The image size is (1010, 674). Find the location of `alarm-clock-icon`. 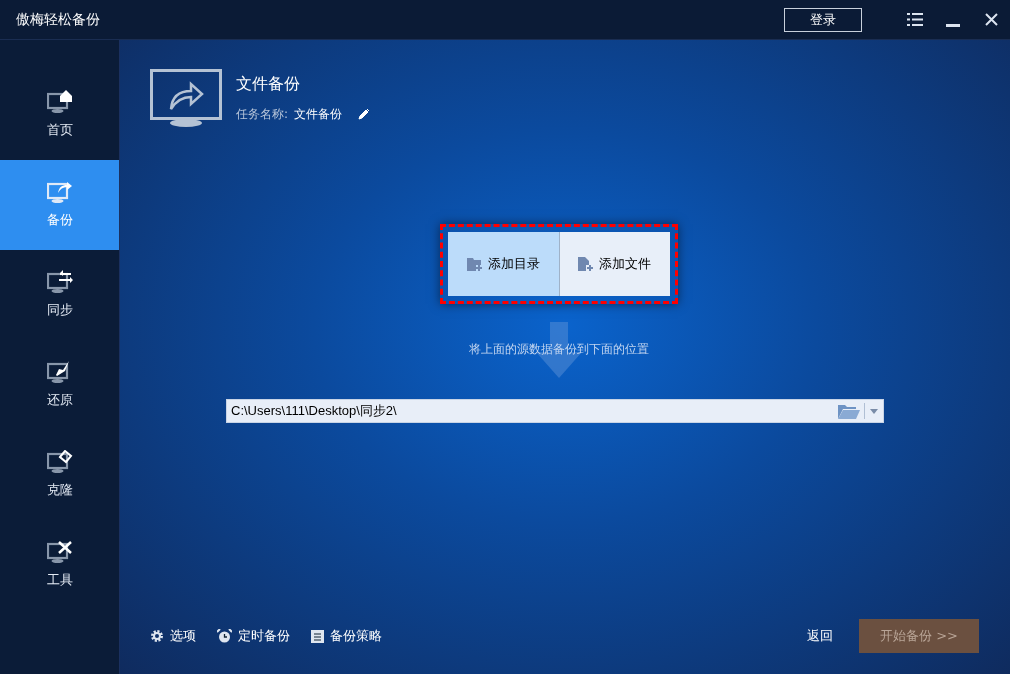

alarm-clock-icon is located at coordinates (224, 636).